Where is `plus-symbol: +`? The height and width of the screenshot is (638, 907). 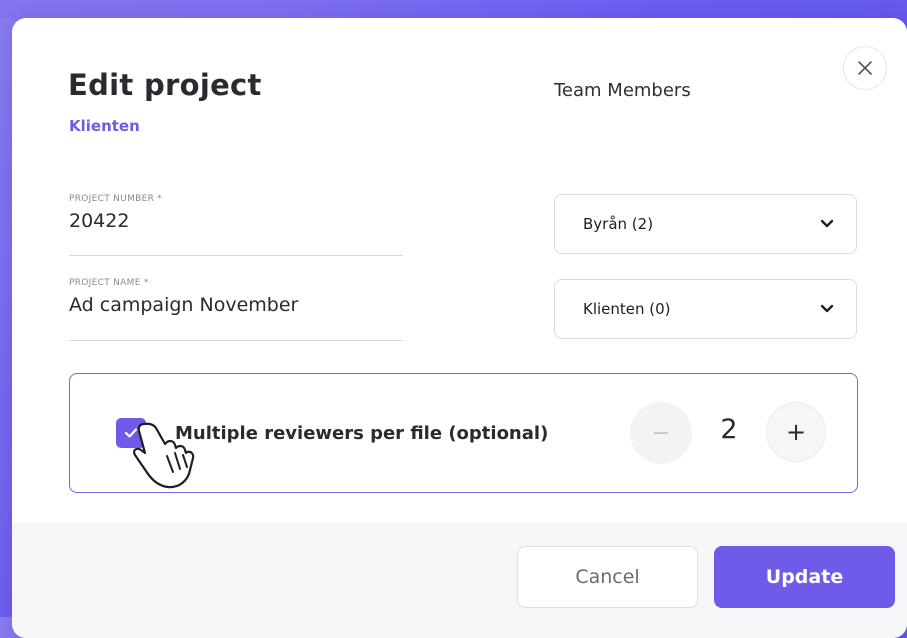 plus-symbol: + is located at coordinates (796, 432).